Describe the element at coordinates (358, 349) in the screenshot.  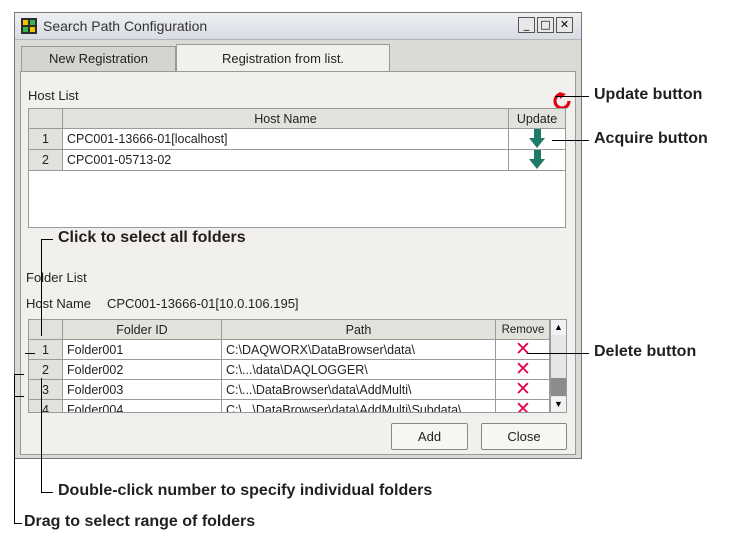
I see `folder-path-cell: C:\DAQWORX\DataBrowser\data\` at that location.